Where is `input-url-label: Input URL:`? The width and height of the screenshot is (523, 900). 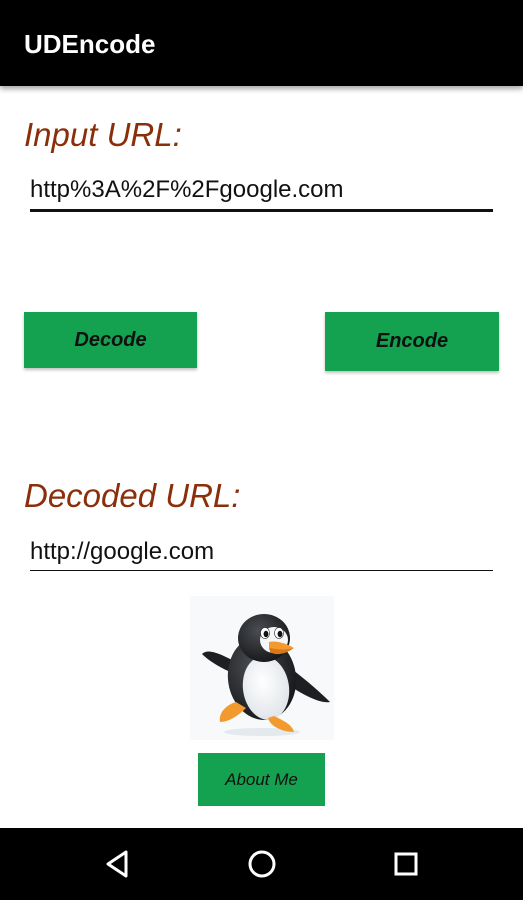
input-url-label: Input URL: is located at coordinates (103, 134).